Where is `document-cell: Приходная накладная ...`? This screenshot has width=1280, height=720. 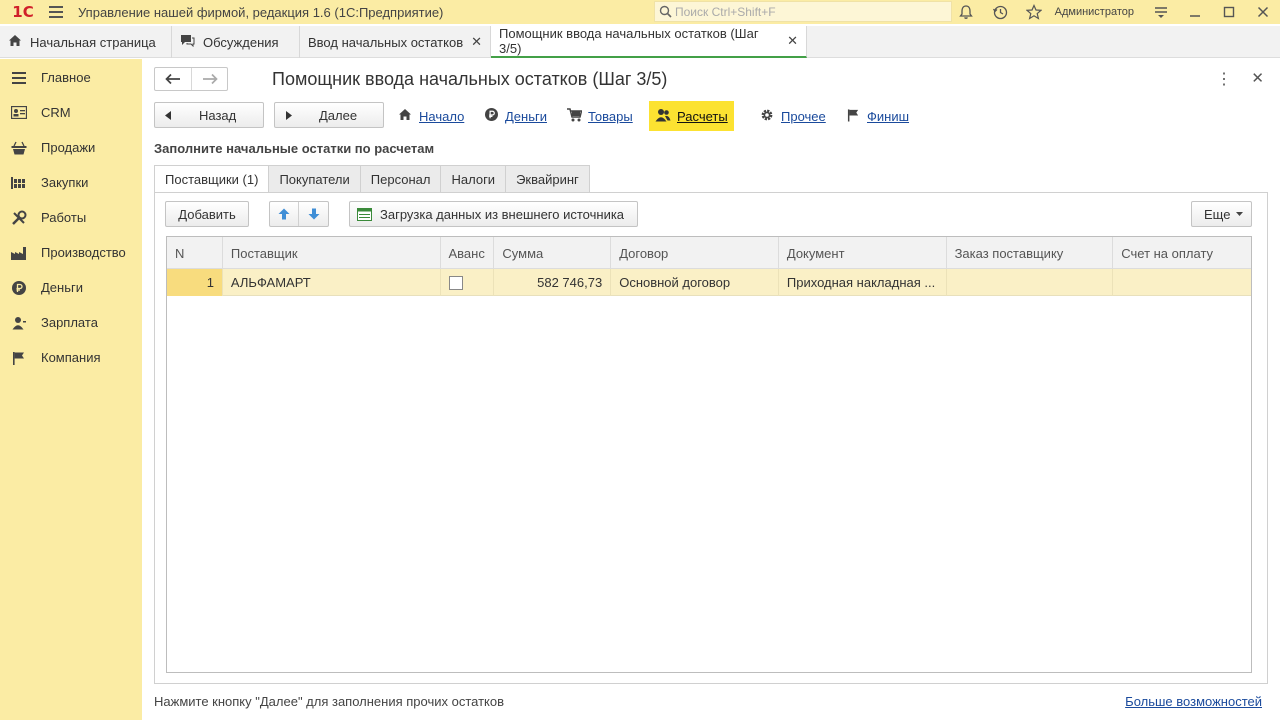 document-cell: Приходная накладная ... is located at coordinates (863, 282).